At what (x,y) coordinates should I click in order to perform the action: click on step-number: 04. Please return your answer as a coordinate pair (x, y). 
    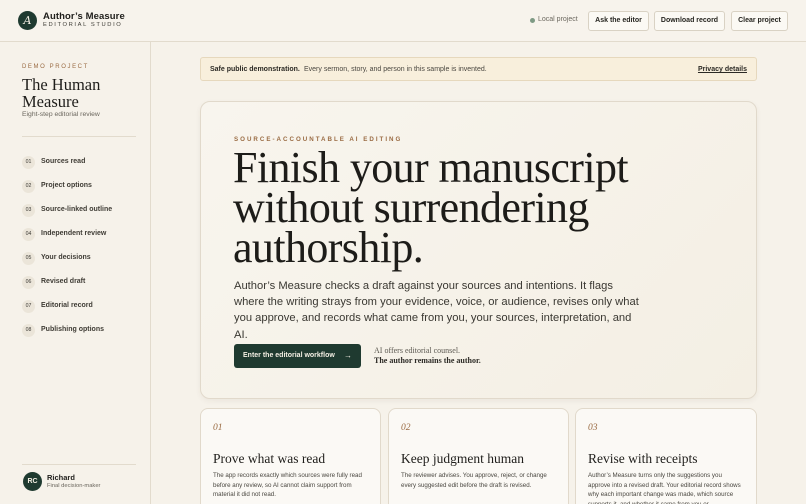
    Looking at the image, I should click on (28, 234).